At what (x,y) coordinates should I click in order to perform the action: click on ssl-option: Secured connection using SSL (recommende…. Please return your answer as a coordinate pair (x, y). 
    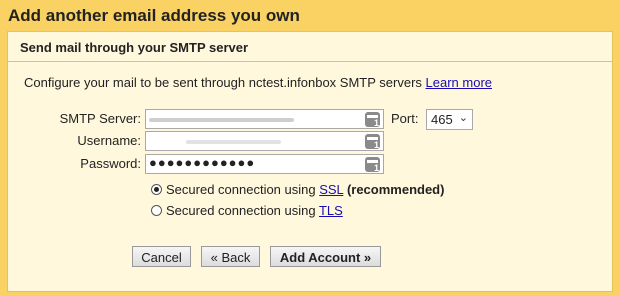
    Looking at the image, I should click on (305, 189).